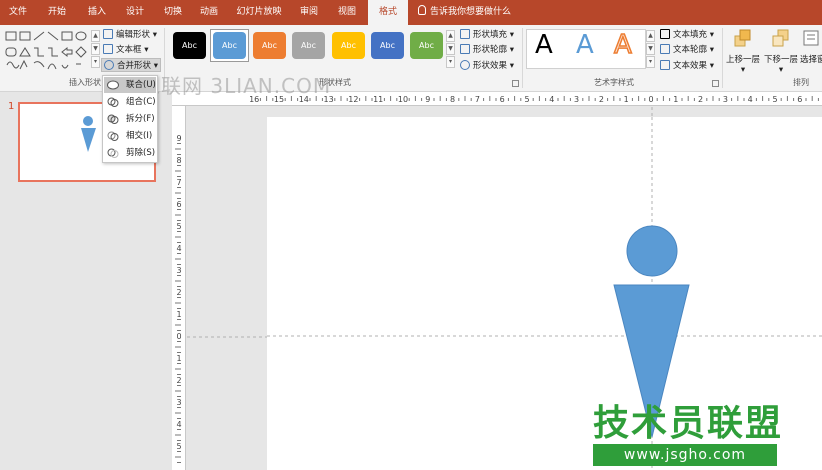 The image size is (822, 470). Describe the element at coordinates (780, 38) in the screenshot. I see `send-backward-icon` at that location.